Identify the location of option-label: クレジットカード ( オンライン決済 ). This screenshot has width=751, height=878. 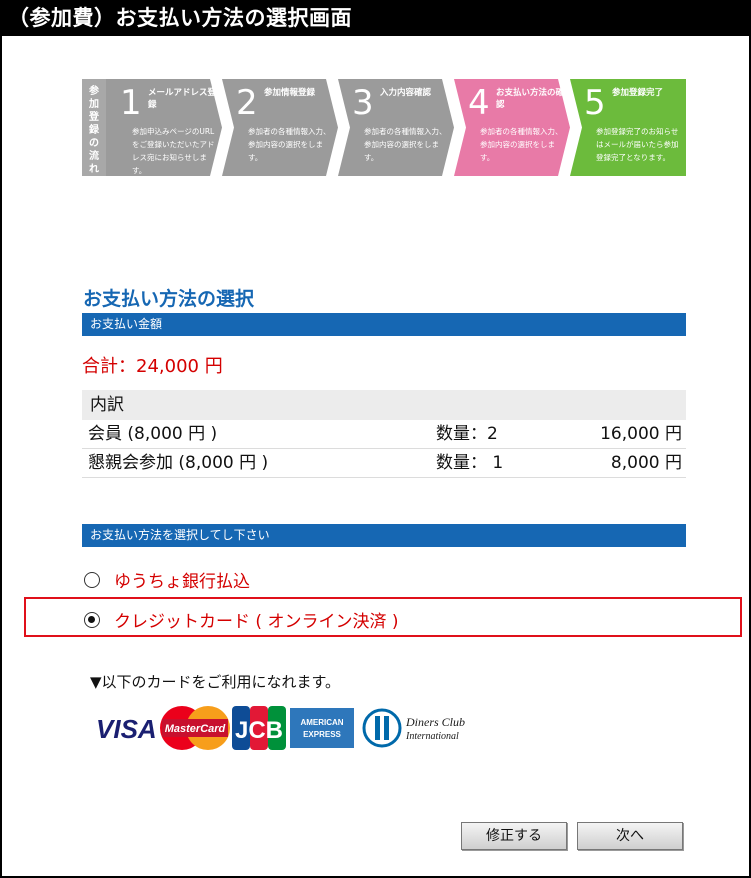
(256, 619).